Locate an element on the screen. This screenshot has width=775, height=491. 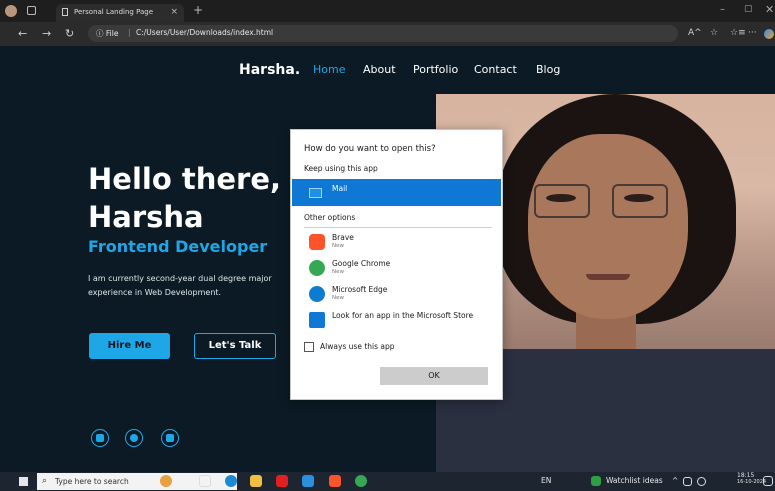
dialog-title: How do you want to open this? is located at coordinates (370, 149).